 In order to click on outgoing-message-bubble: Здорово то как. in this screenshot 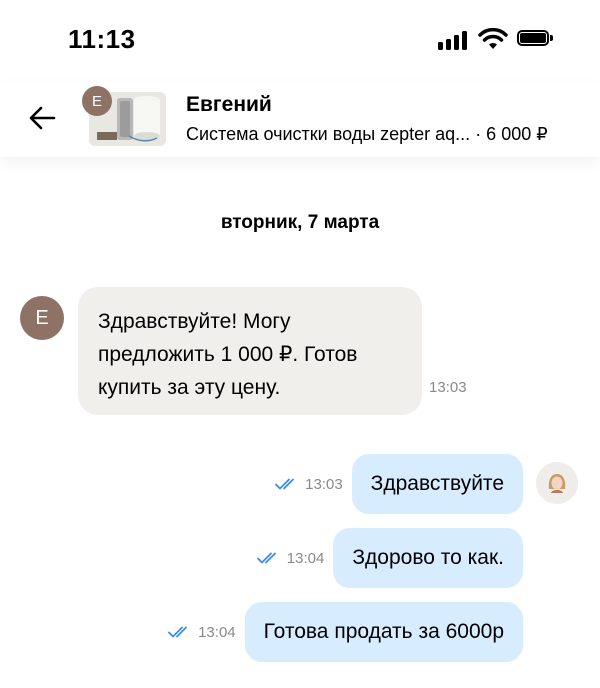, I will do `click(428, 558)`.